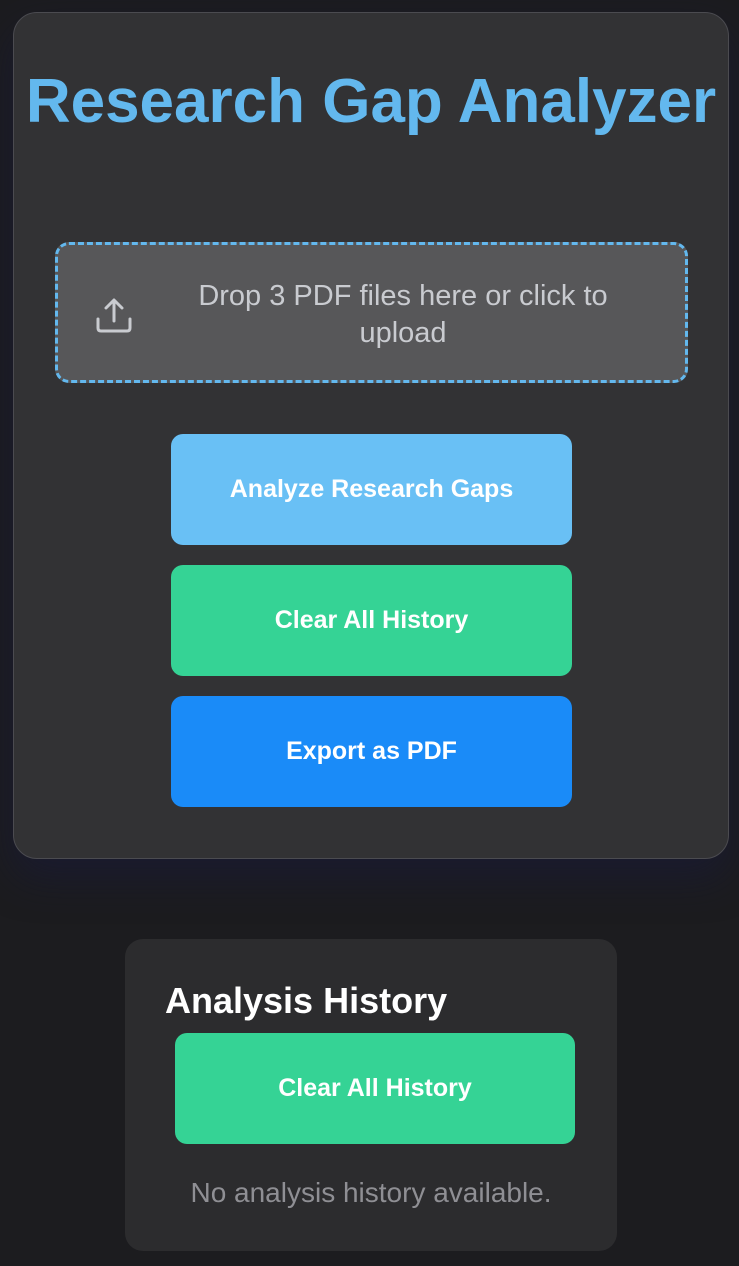 Image resolution: width=739 pixels, height=1266 pixels. What do you see at coordinates (375, 1088) in the screenshot?
I see `history-clear-all-button: Clear All History` at bounding box center [375, 1088].